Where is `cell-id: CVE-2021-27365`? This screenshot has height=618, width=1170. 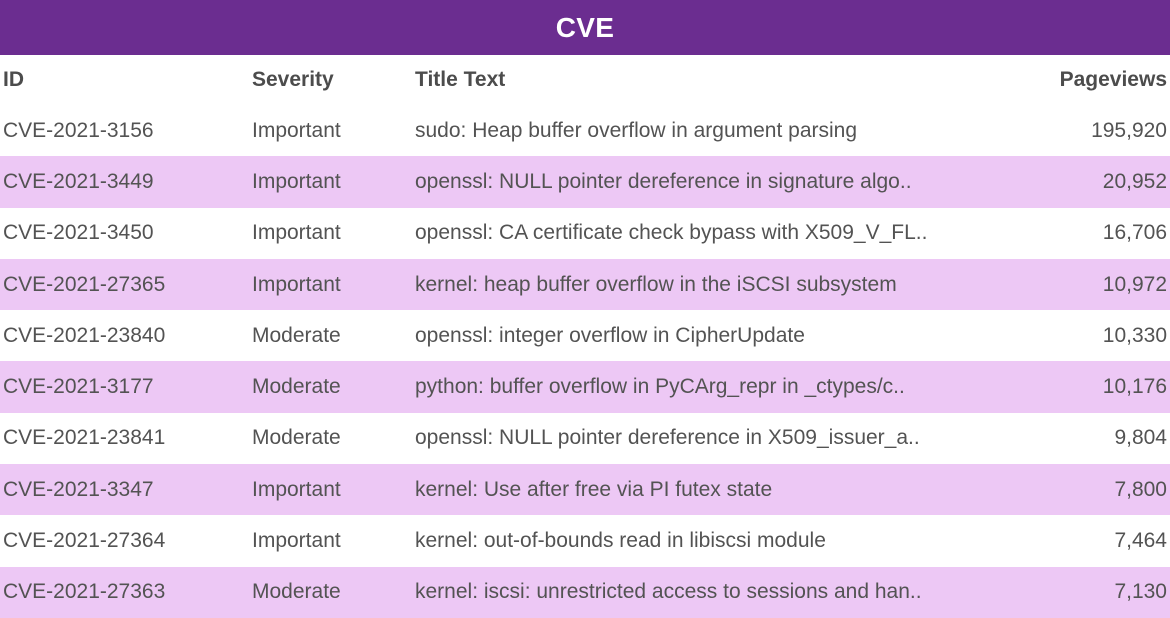 cell-id: CVE-2021-27365 is located at coordinates (84, 284).